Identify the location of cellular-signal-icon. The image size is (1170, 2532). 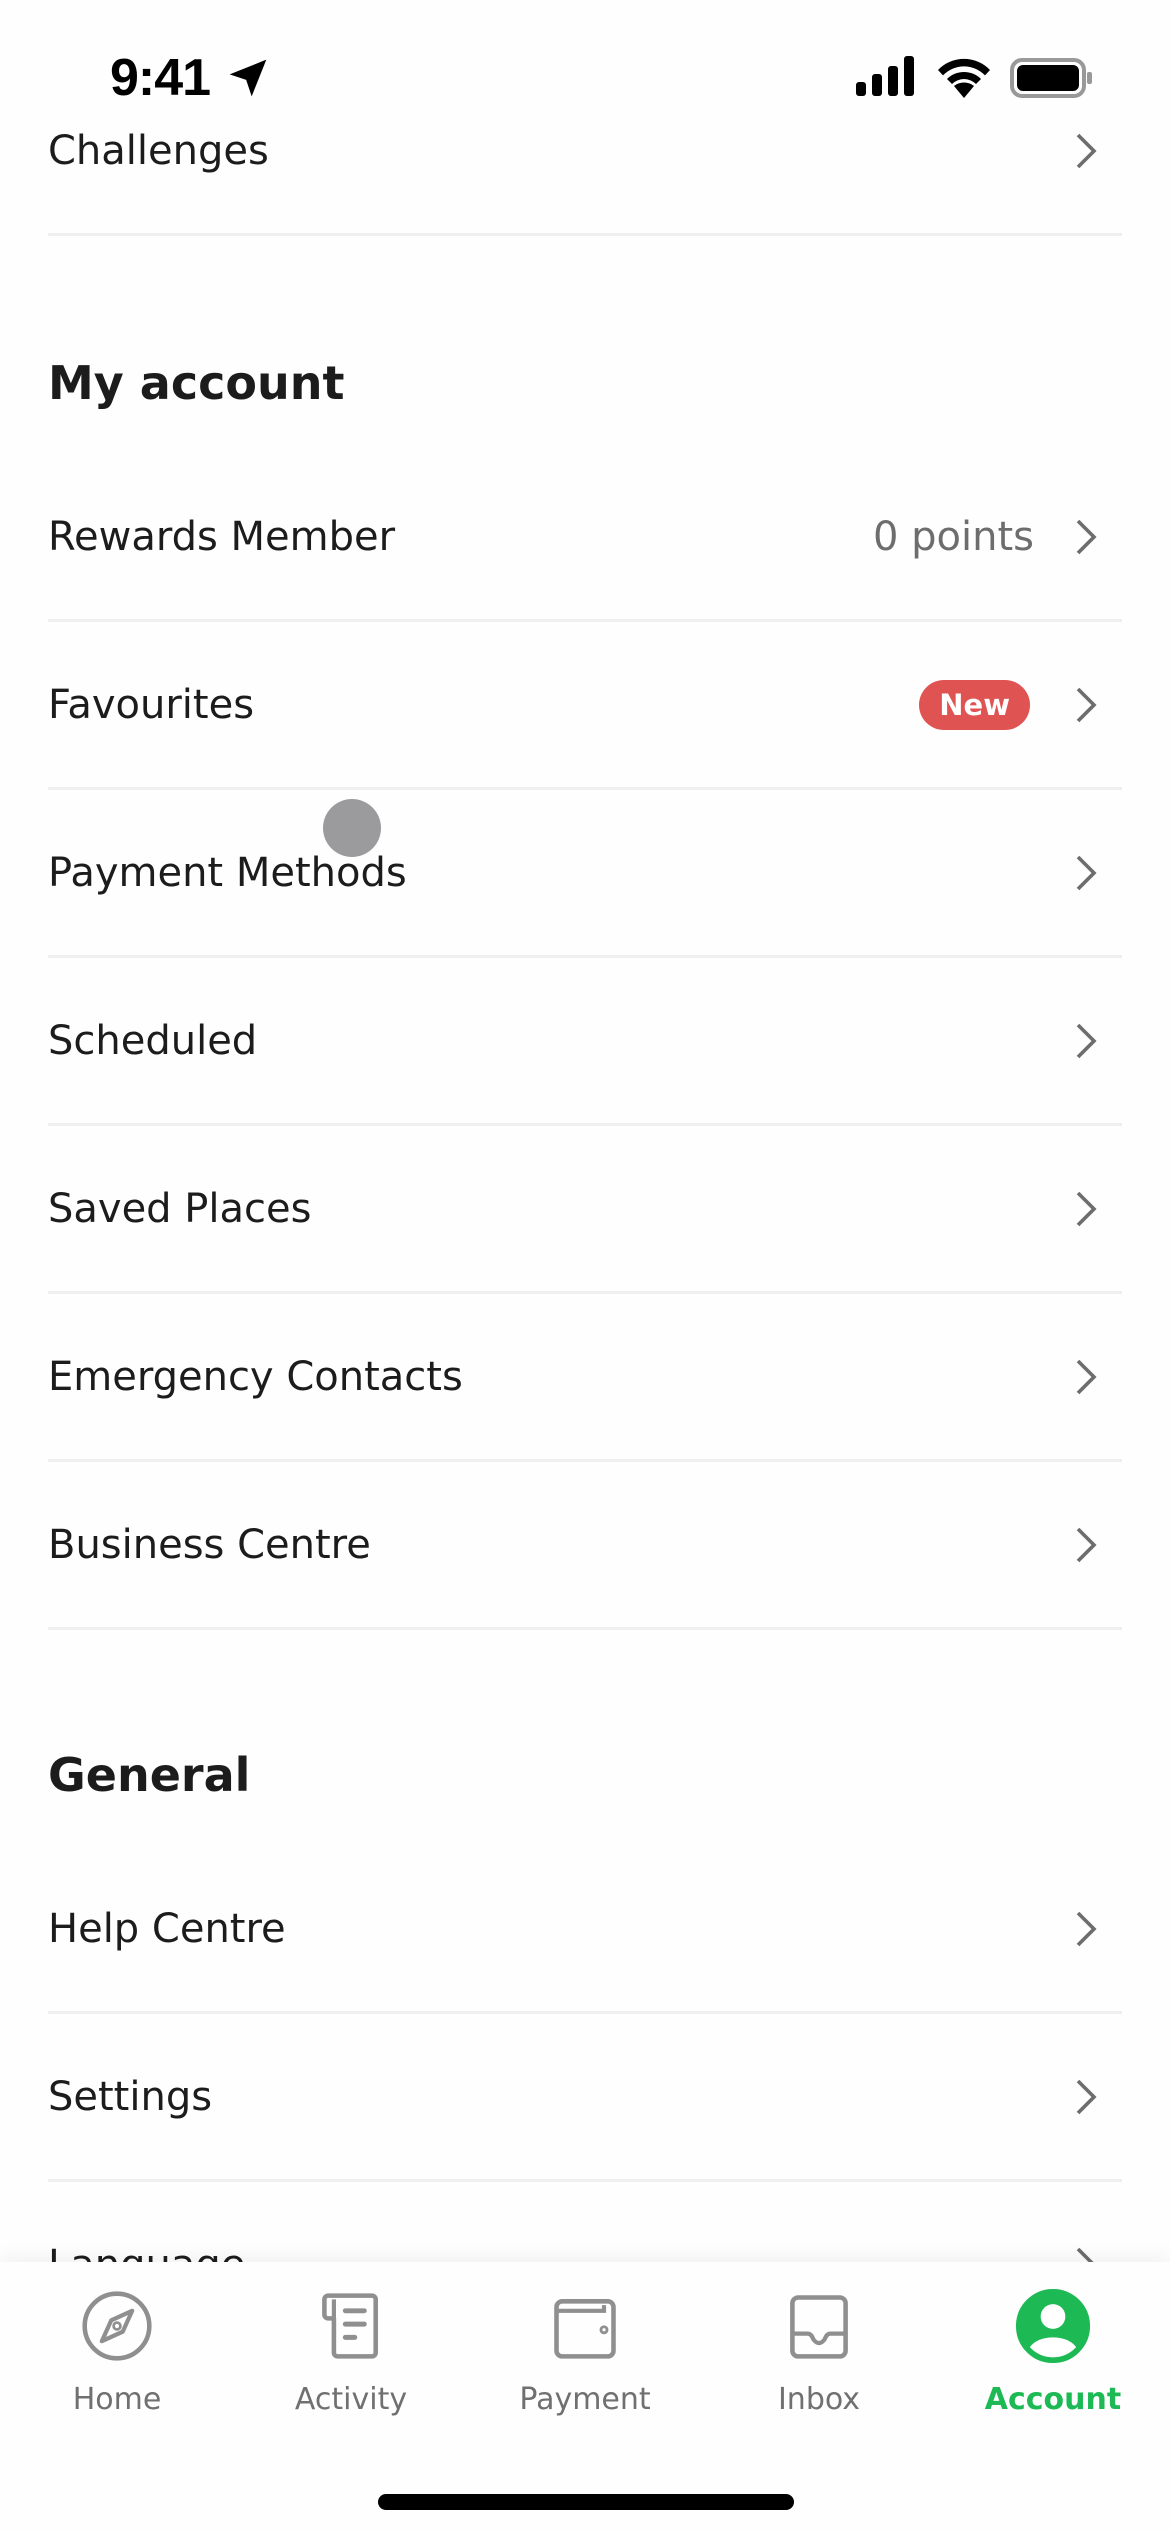
(885, 76).